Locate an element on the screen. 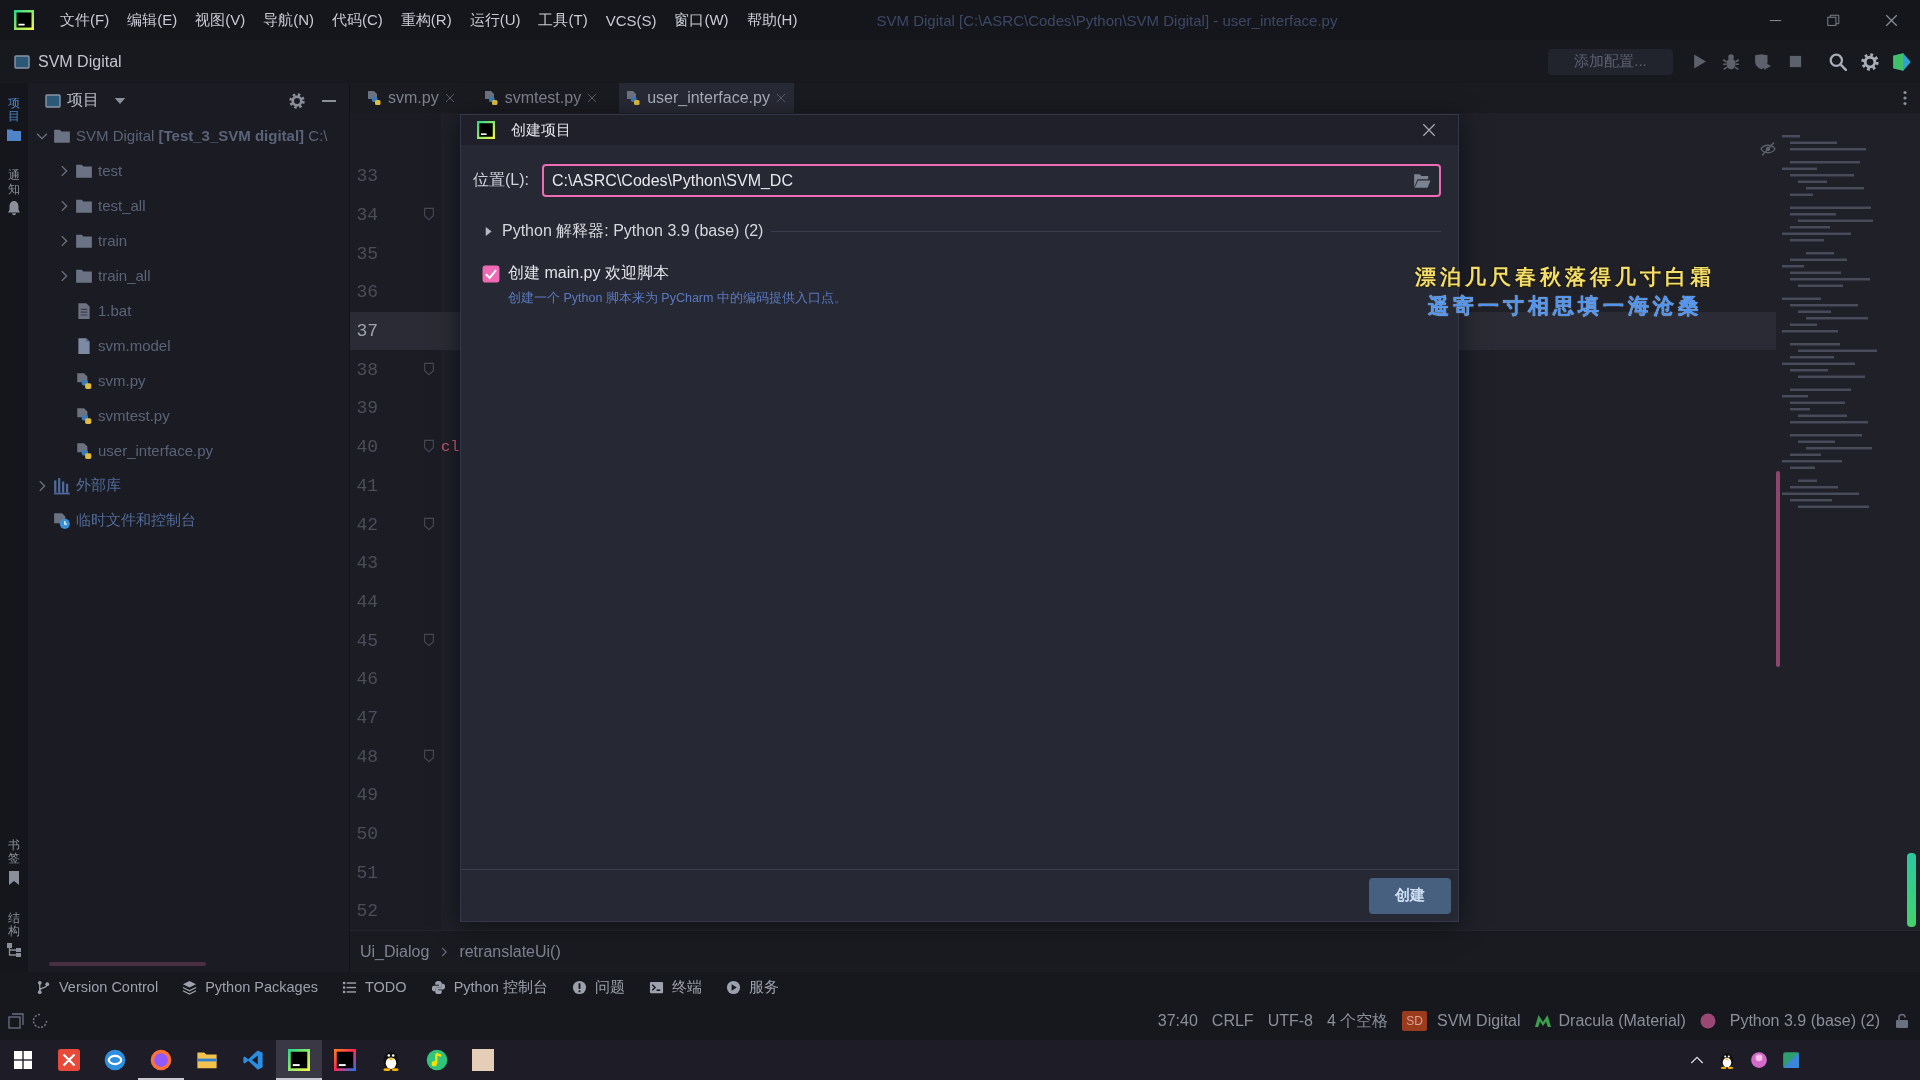 The height and width of the screenshot is (1080, 1920). bug-icon is located at coordinates (1731, 61).